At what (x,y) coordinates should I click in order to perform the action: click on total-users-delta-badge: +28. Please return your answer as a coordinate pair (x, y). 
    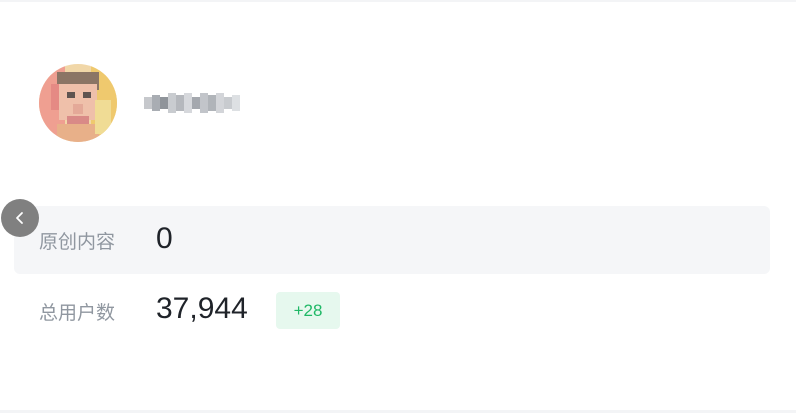
    Looking at the image, I should click on (308, 310).